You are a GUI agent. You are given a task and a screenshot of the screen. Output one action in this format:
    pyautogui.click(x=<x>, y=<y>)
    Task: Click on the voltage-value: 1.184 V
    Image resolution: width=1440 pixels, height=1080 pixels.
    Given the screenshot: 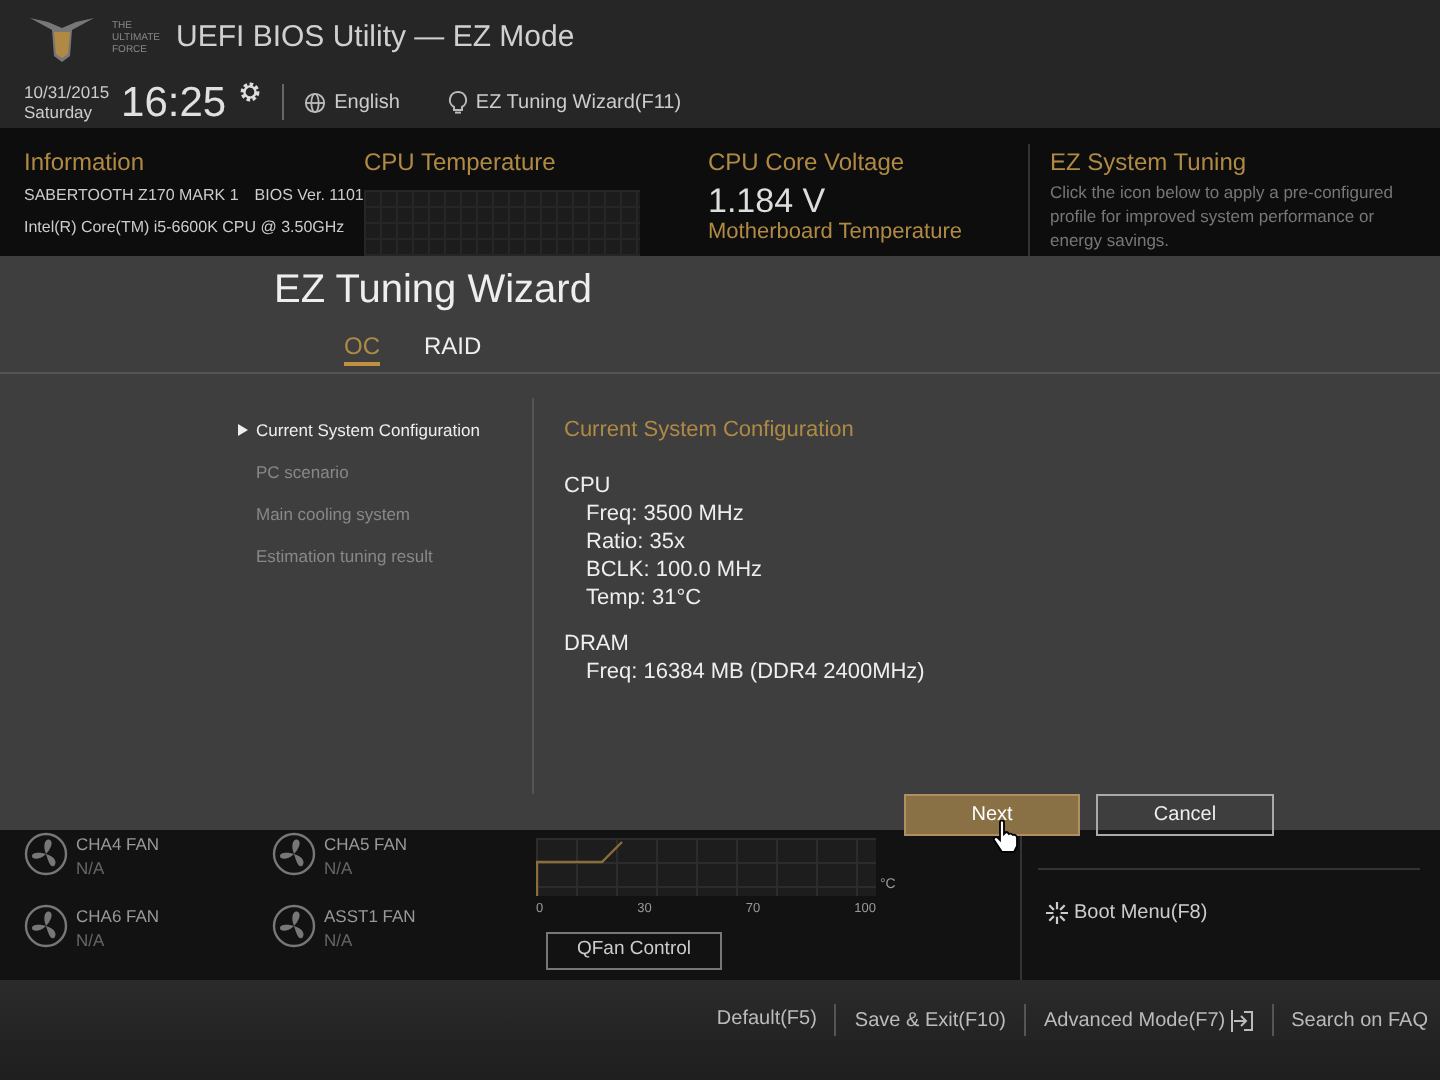 What is the action you would take?
    pyautogui.click(x=768, y=201)
    